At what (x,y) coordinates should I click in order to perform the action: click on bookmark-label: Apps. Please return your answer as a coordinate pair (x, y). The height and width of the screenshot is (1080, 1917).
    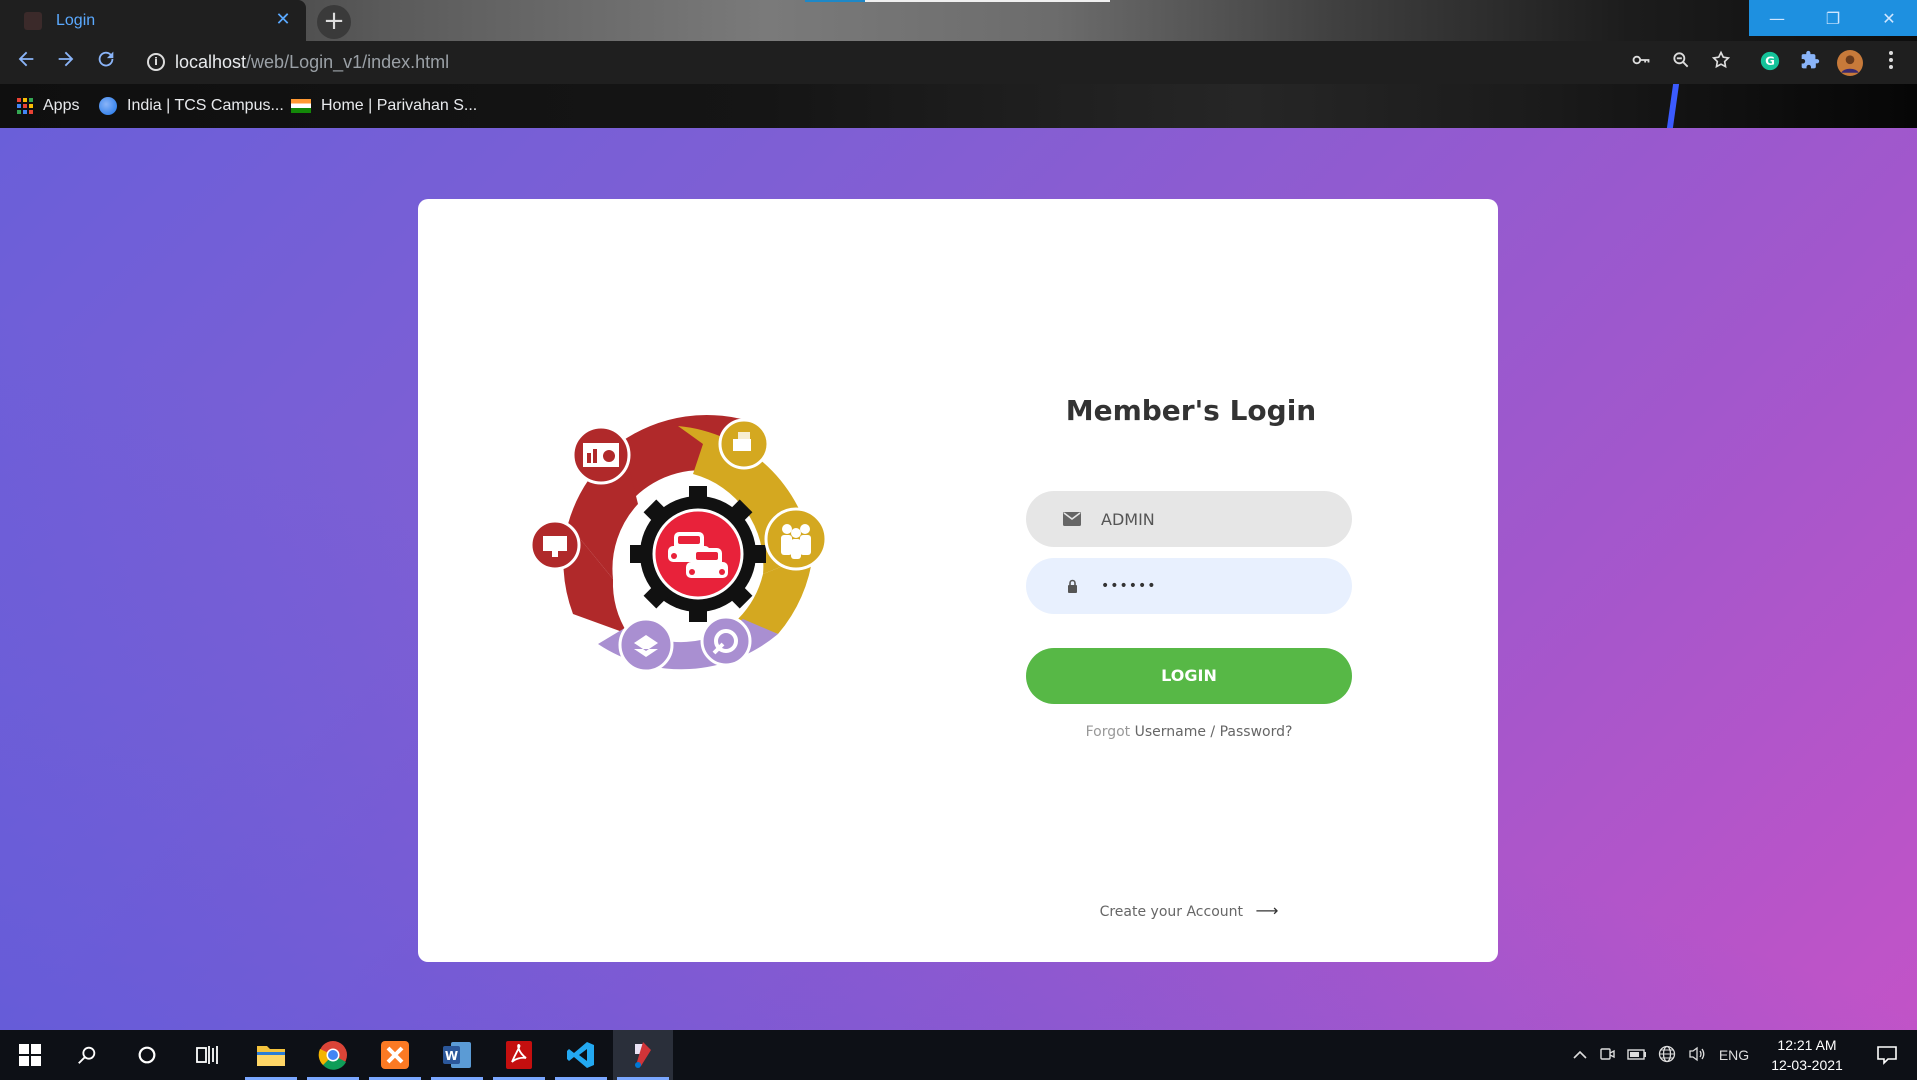
    Looking at the image, I should click on (61, 105).